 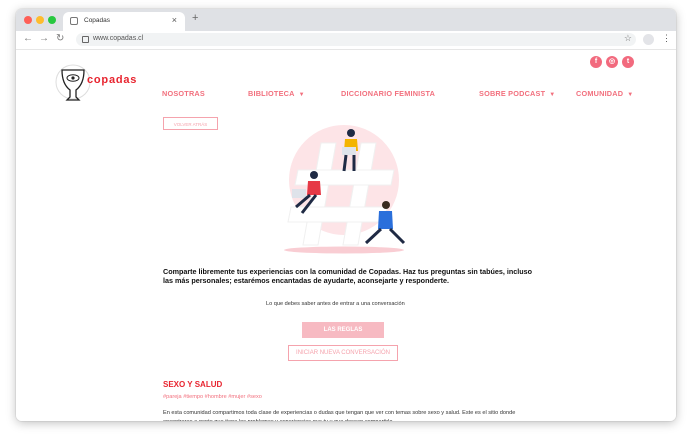 I want to click on menu-kebab-icon: ⋮, so click(x=666, y=38).